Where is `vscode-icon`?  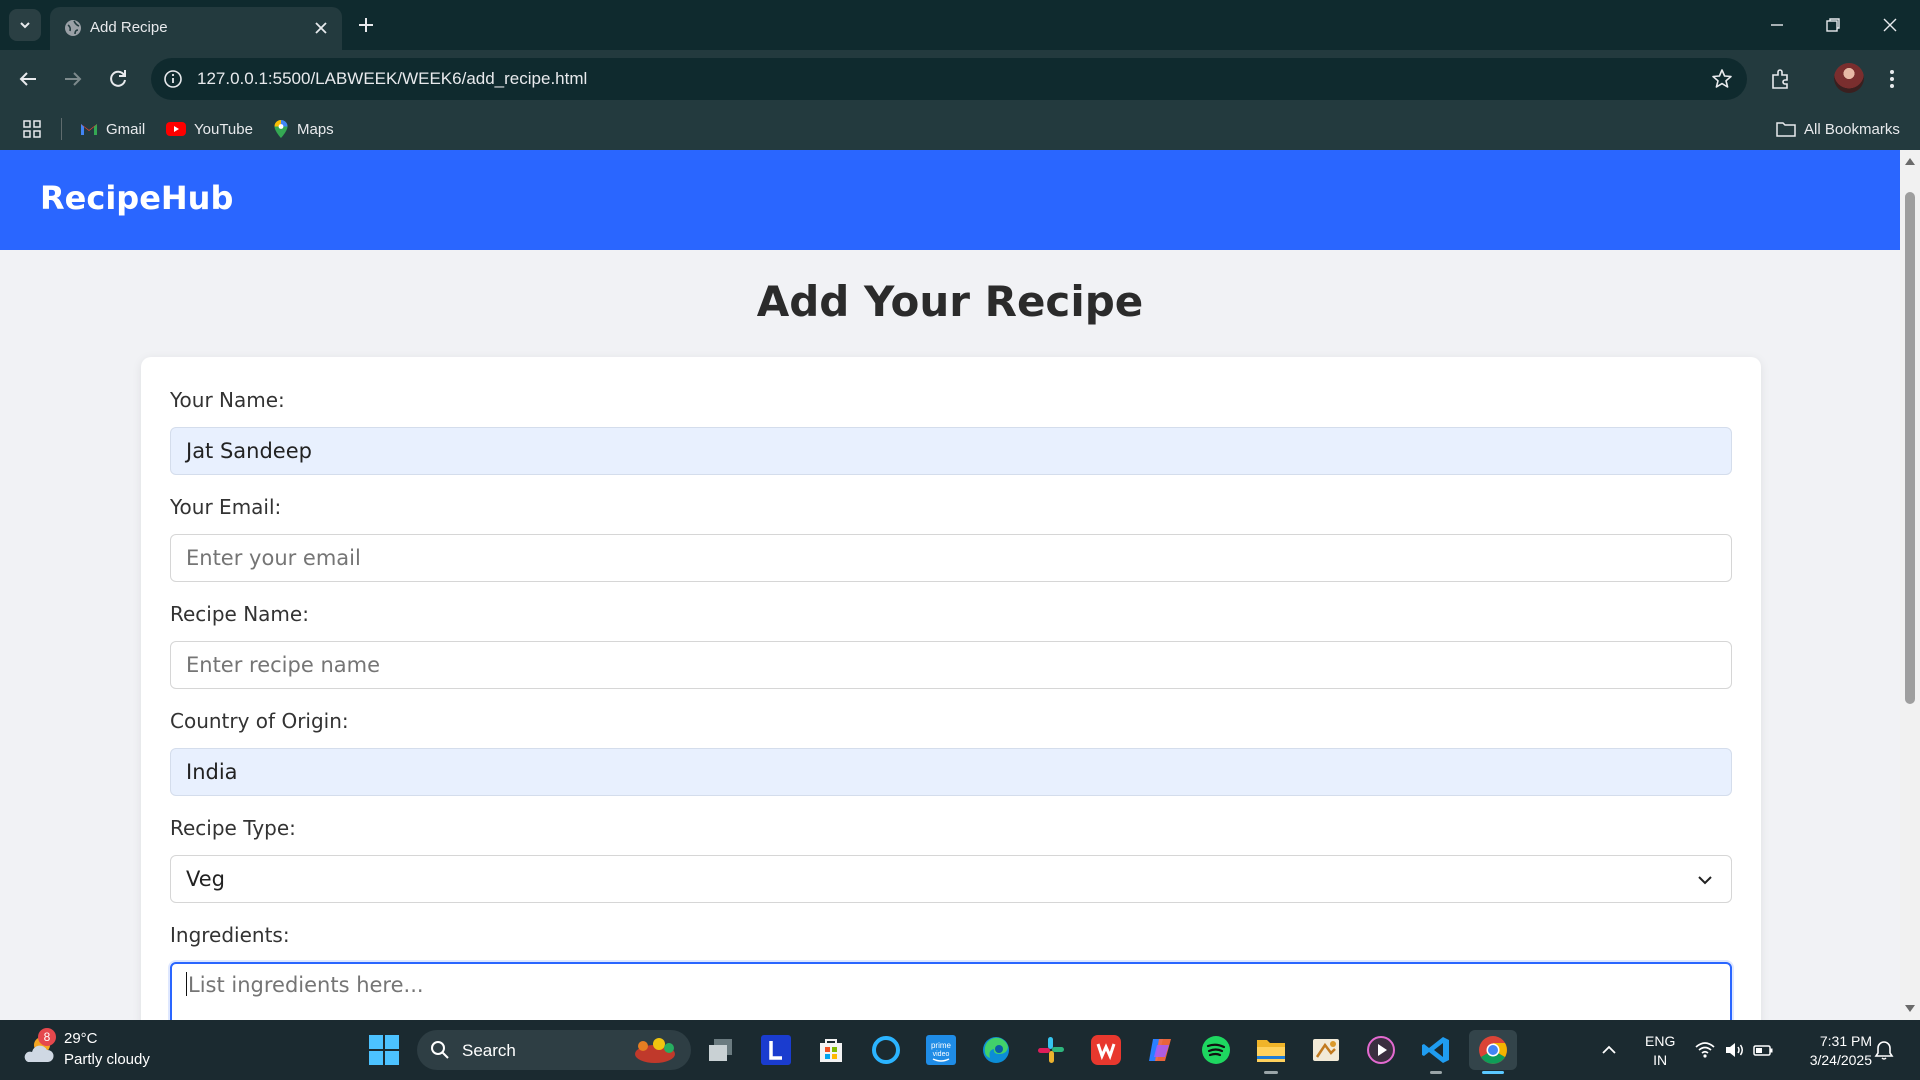
vscode-icon is located at coordinates (1435, 1050).